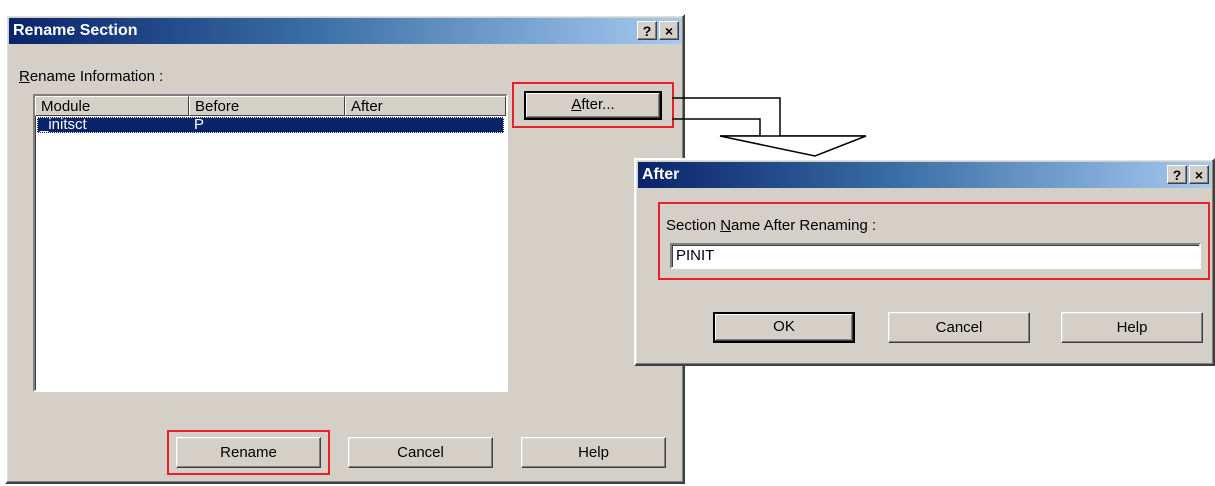 The width and height of the screenshot is (1215, 486). Describe the element at coordinates (661, 174) in the screenshot. I see `after-dialog-title: After` at that location.